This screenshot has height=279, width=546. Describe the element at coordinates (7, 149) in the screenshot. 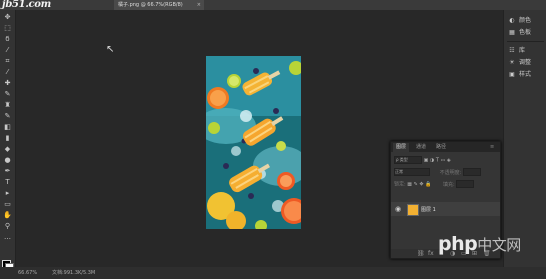

I see `blur-icon: ◆` at that location.